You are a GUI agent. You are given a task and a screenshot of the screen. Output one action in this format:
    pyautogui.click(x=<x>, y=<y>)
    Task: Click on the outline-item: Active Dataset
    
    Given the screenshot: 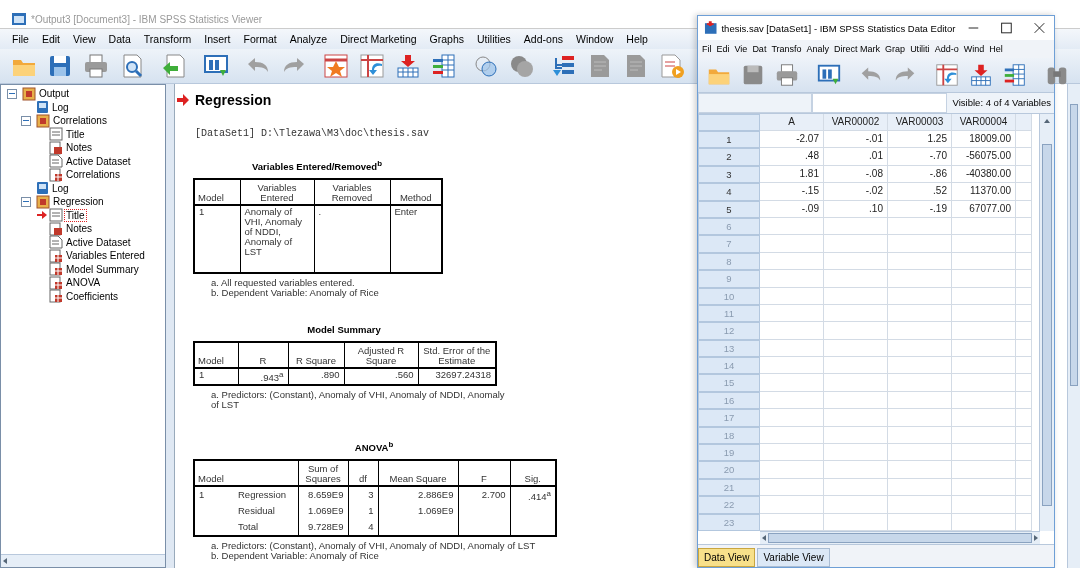 What is the action you would take?
    pyautogui.click(x=98, y=161)
    